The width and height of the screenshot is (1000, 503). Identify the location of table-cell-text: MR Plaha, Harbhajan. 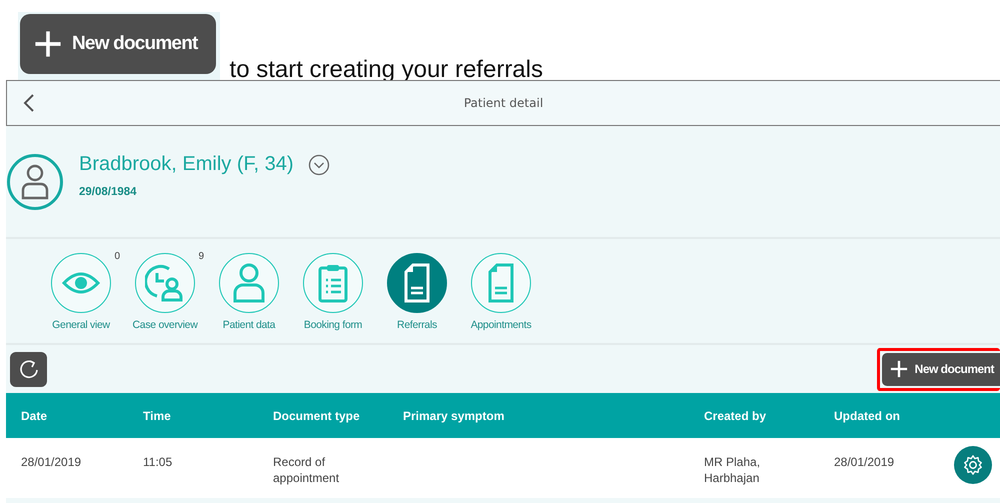
(733, 470).